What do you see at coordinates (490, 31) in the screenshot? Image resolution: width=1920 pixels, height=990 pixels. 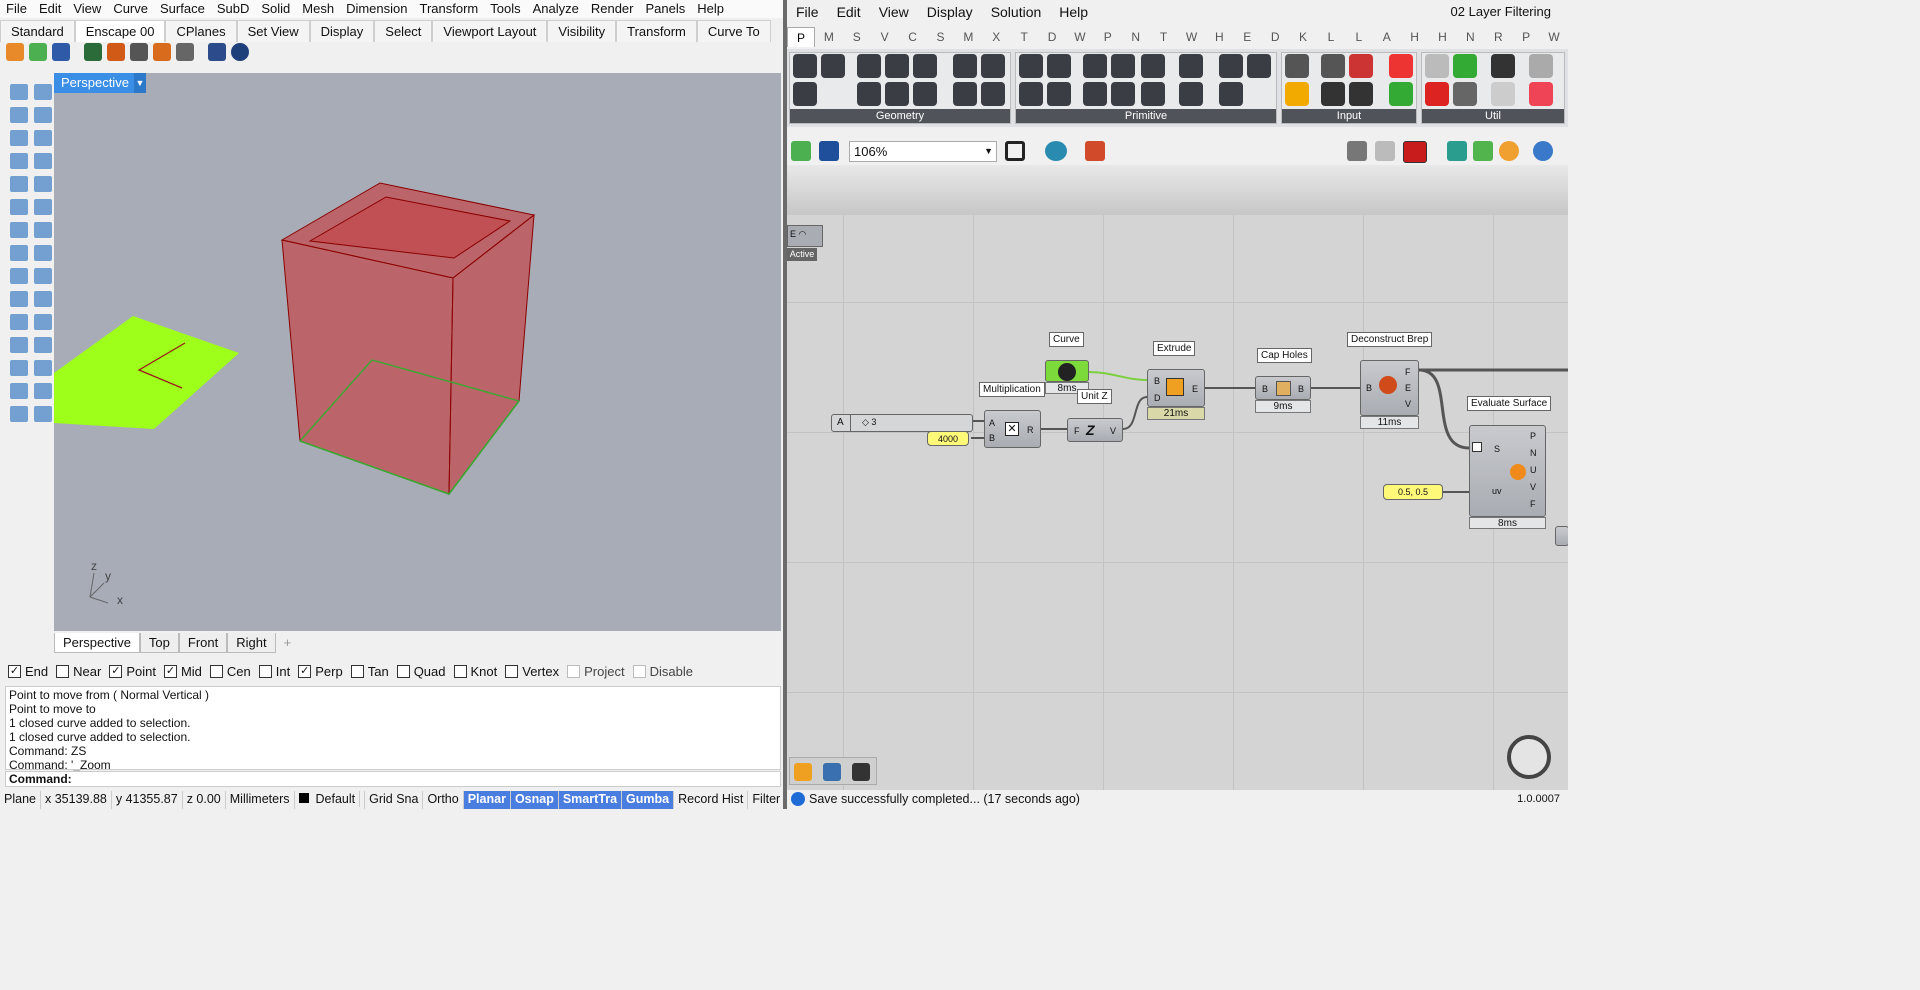 I see `toolbar-tab-viewport-layout: Viewport Layout` at bounding box center [490, 31].